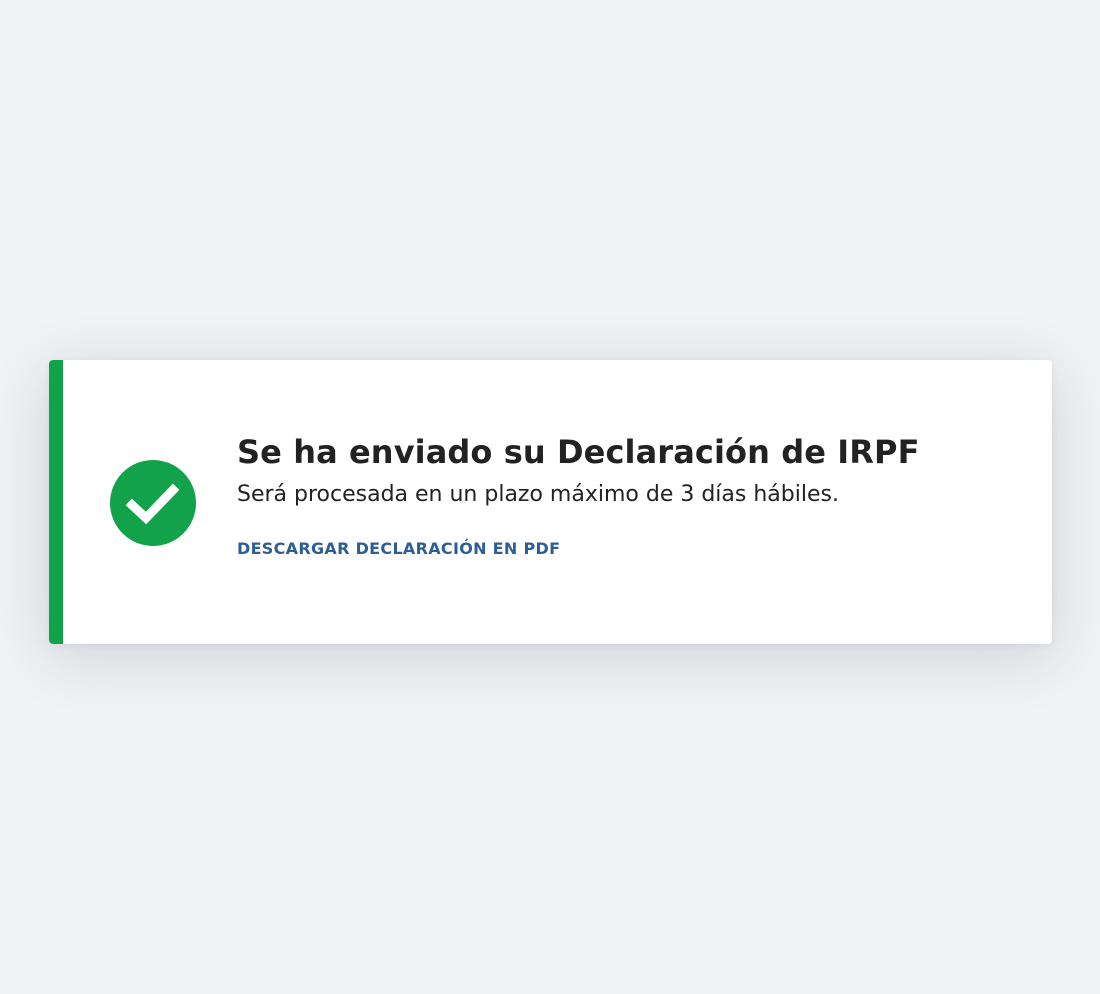 Image resolution: width=1100 pixels, height=994 pixels. What do you see at coordinates (578, 452) in the screenshot?
I see `notice-title: Se ha enviado su Declaración de IRPF` at bounding box center [578, 452].